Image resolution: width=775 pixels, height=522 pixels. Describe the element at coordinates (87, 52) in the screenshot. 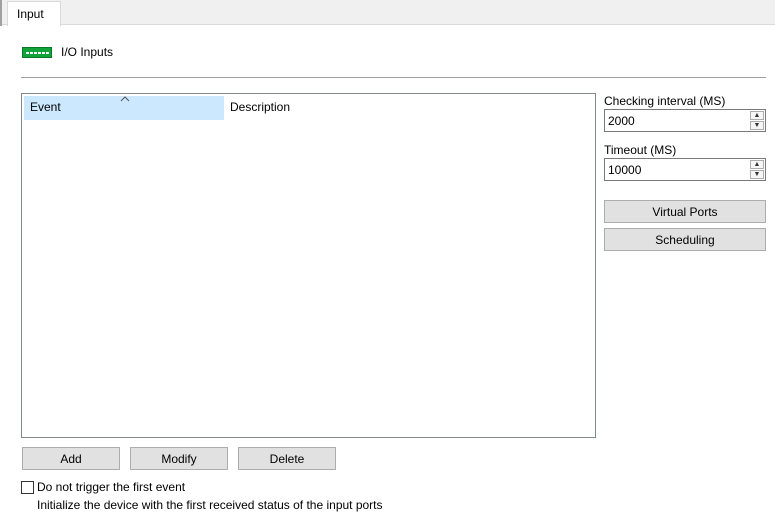

I see `page-title: I/O Inputs` at that location.